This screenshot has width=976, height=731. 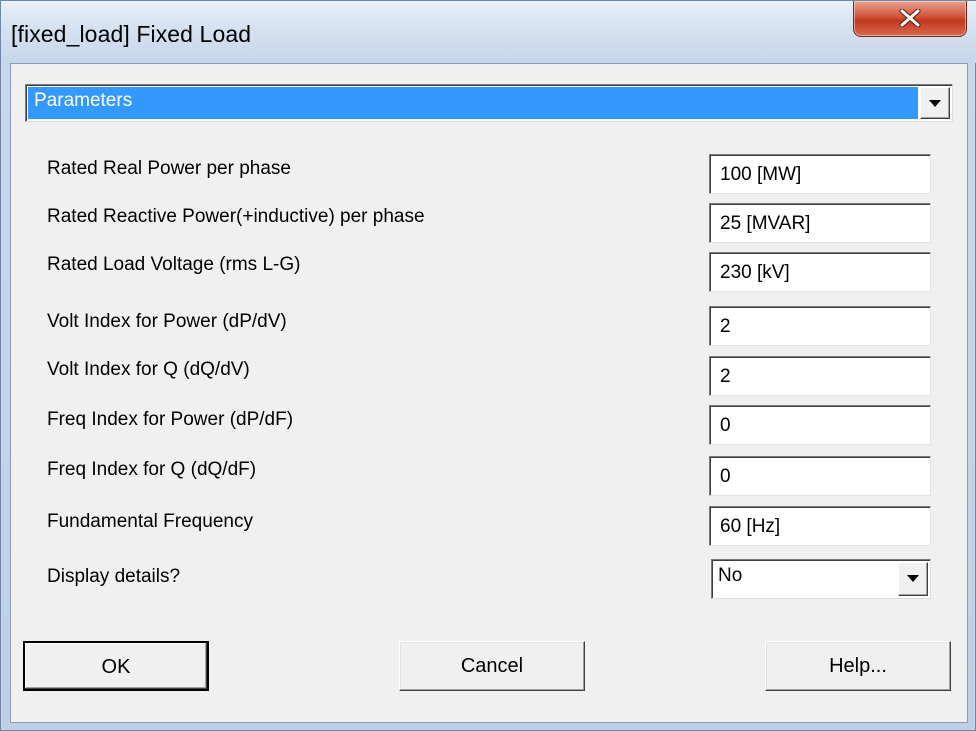 I want to click on section-dropdown: Parameters, so click(x=489, y=103).